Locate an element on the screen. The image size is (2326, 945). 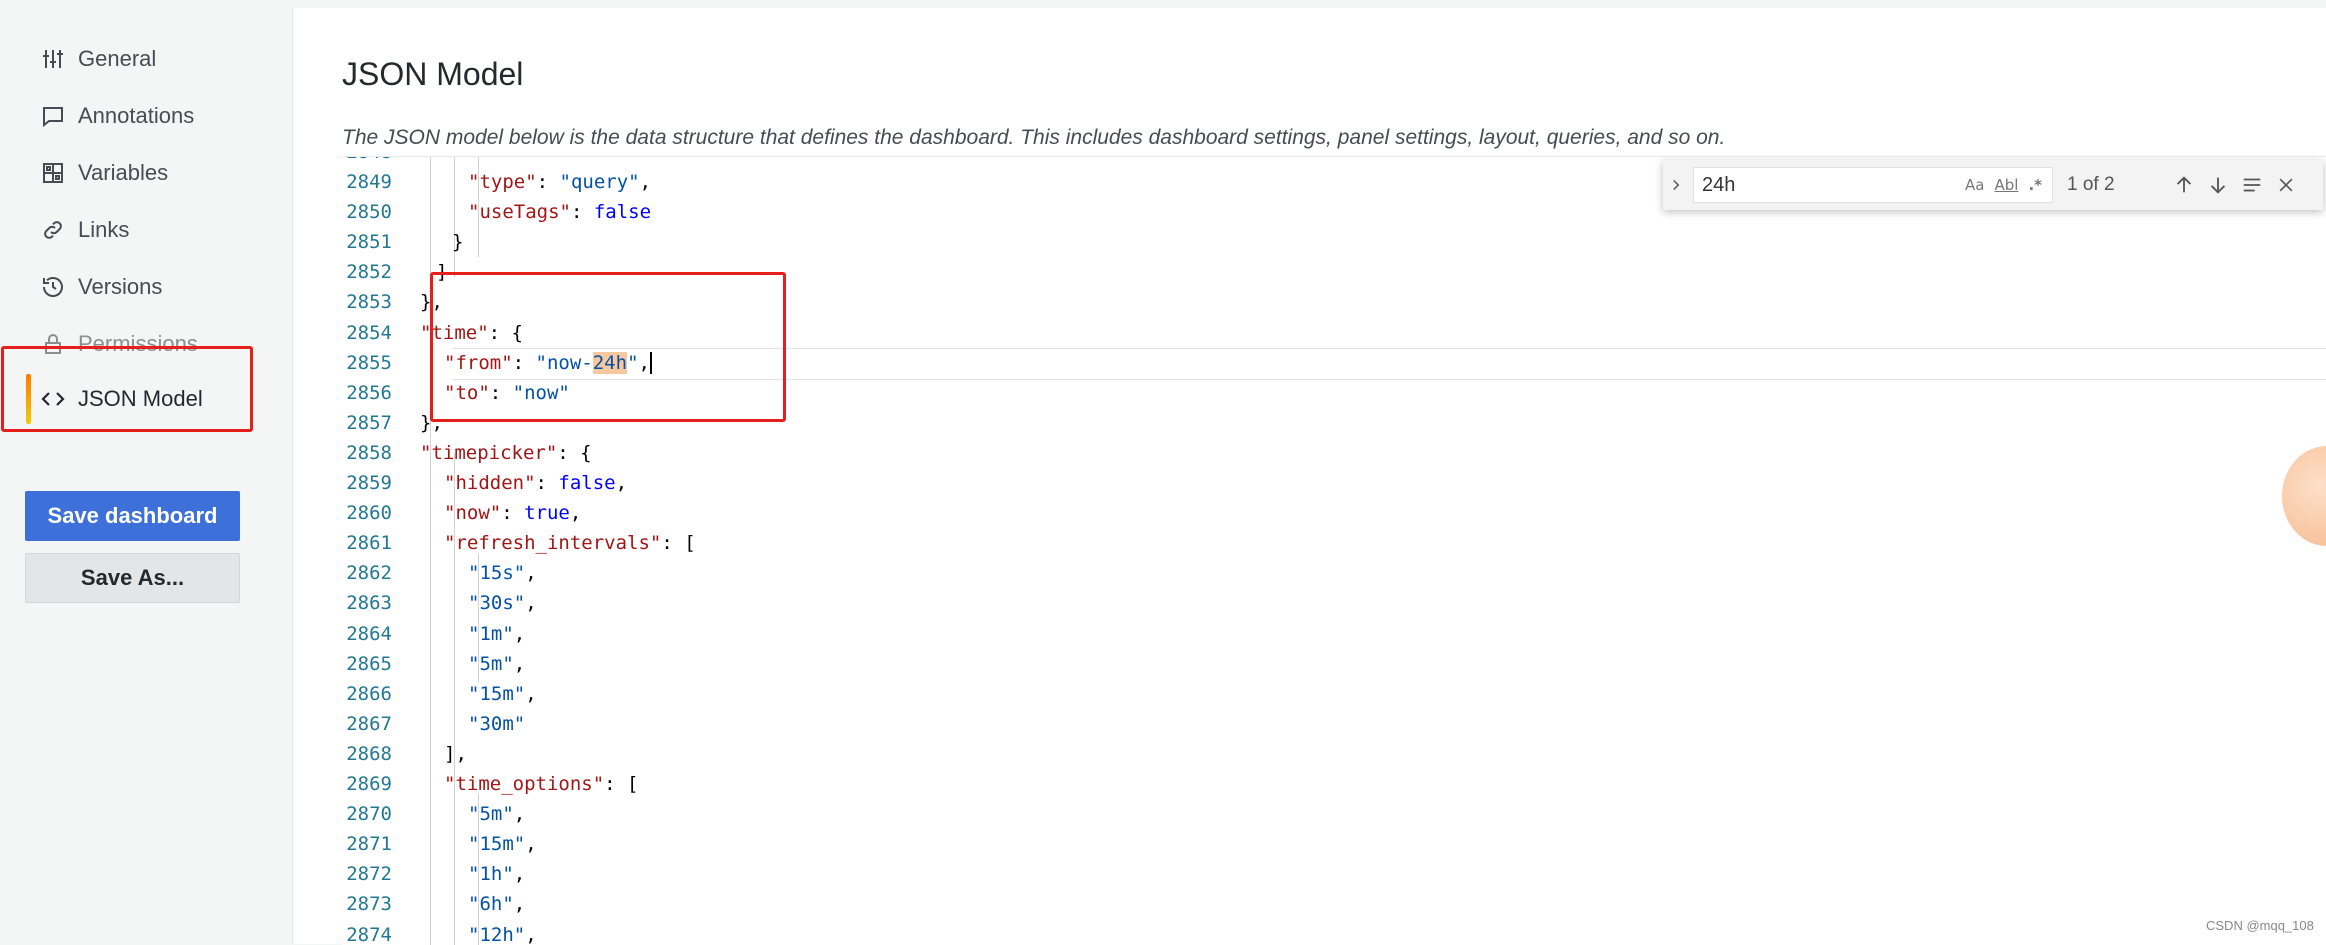
code-line: "useTags": false is located at coordinates (559, 212).